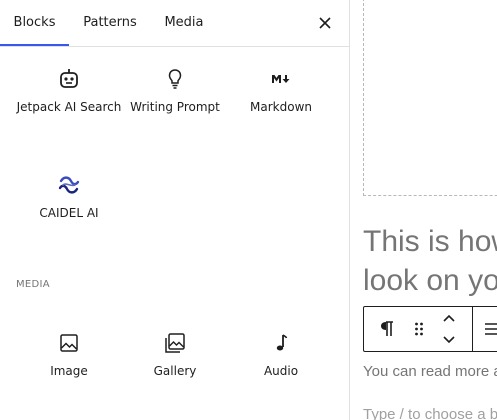  I want to click on block-label: Writing Prompt, so click(175, 107).